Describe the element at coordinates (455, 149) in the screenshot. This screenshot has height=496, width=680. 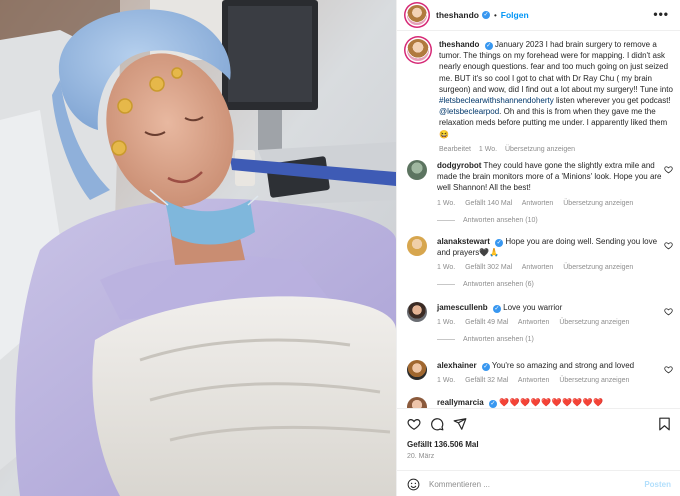
I see `edited-label: Bearbeitet` at that location.